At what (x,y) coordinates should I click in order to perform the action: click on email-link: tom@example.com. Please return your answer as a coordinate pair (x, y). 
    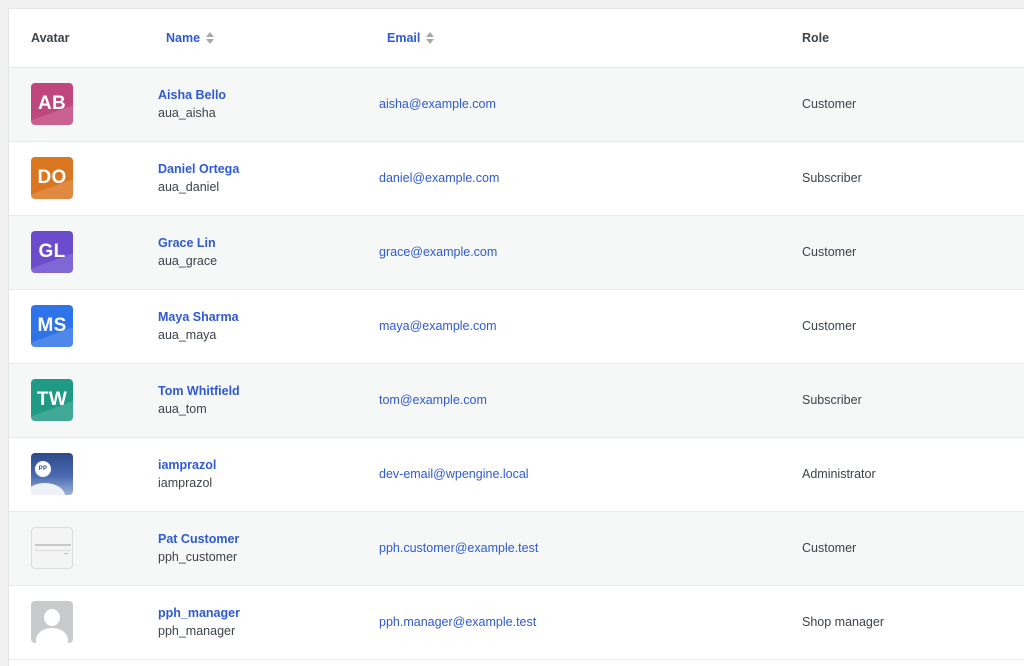
    Looking at the image, I should click on (433, 400).